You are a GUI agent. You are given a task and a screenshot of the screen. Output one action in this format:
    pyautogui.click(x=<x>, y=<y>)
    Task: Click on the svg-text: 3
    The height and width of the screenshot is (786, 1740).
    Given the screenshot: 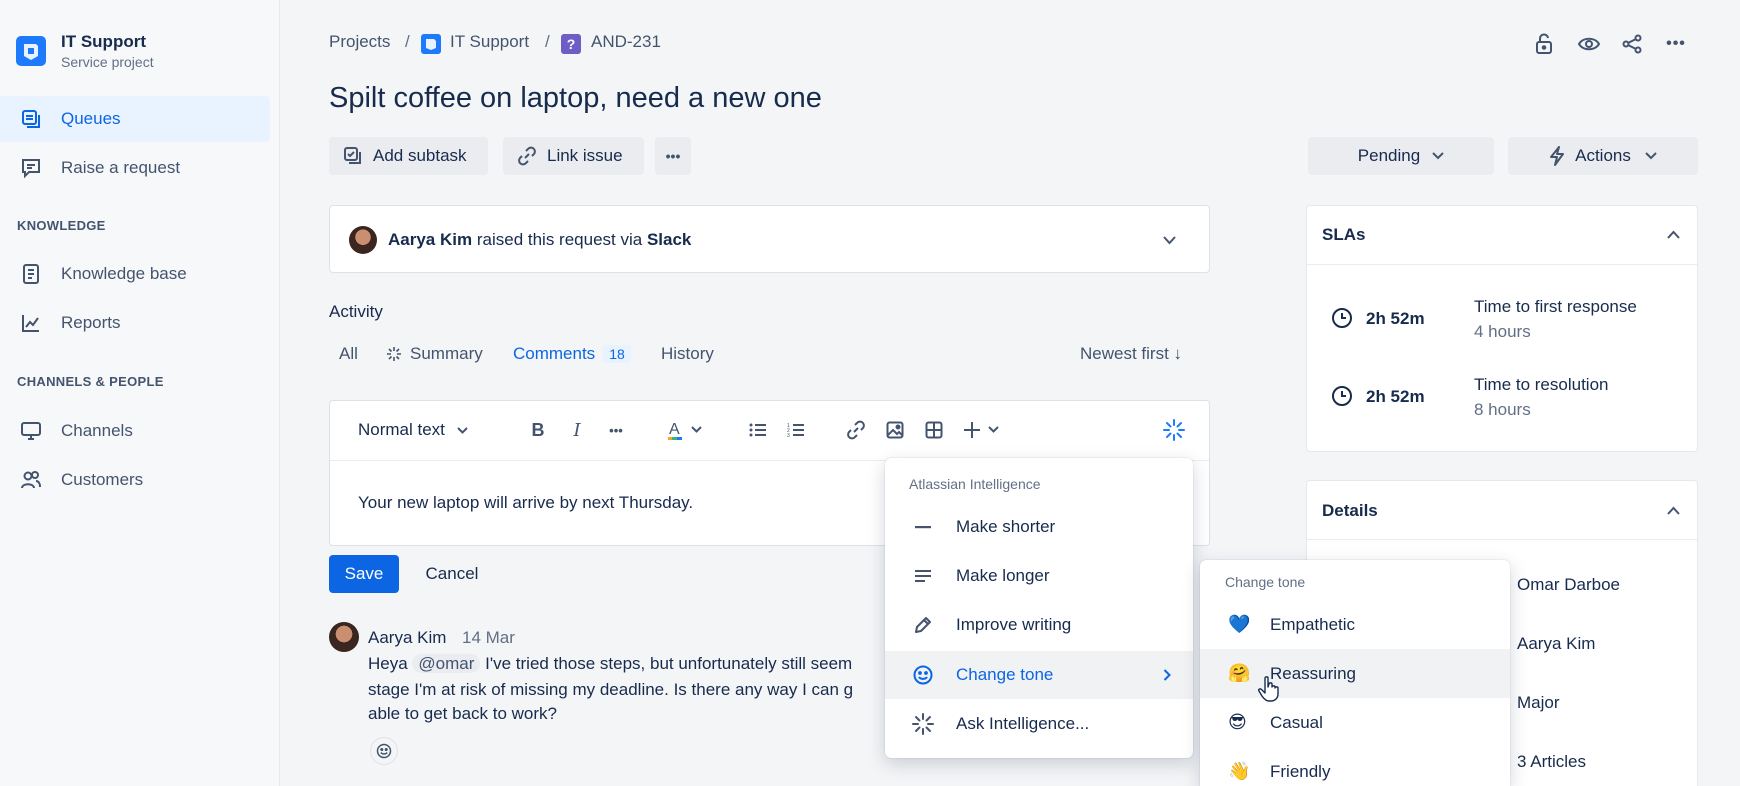 What is the action you would take?
    pyautogui.click(x=788, y=435)
    